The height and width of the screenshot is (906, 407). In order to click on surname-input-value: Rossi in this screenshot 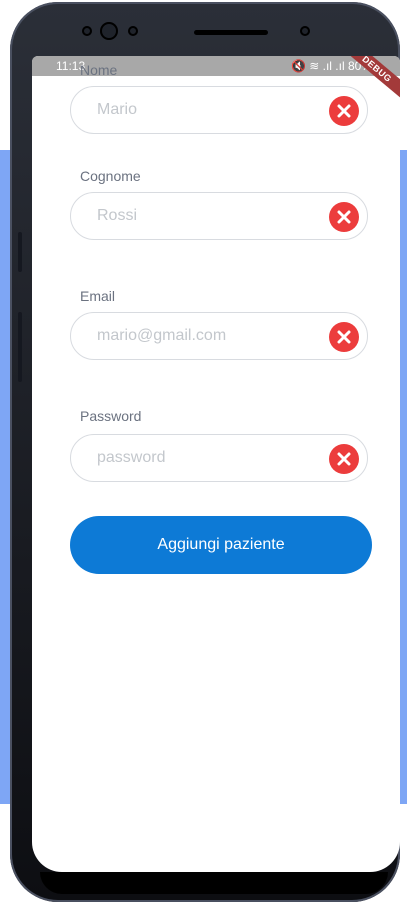, I will do `click(117, 215)`.